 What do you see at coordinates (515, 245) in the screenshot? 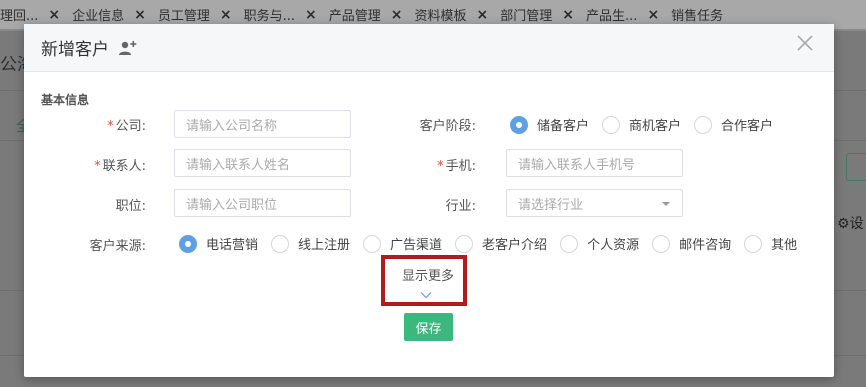
I see `radio-label: 老客户介绍` at bounding box center [515, 245].